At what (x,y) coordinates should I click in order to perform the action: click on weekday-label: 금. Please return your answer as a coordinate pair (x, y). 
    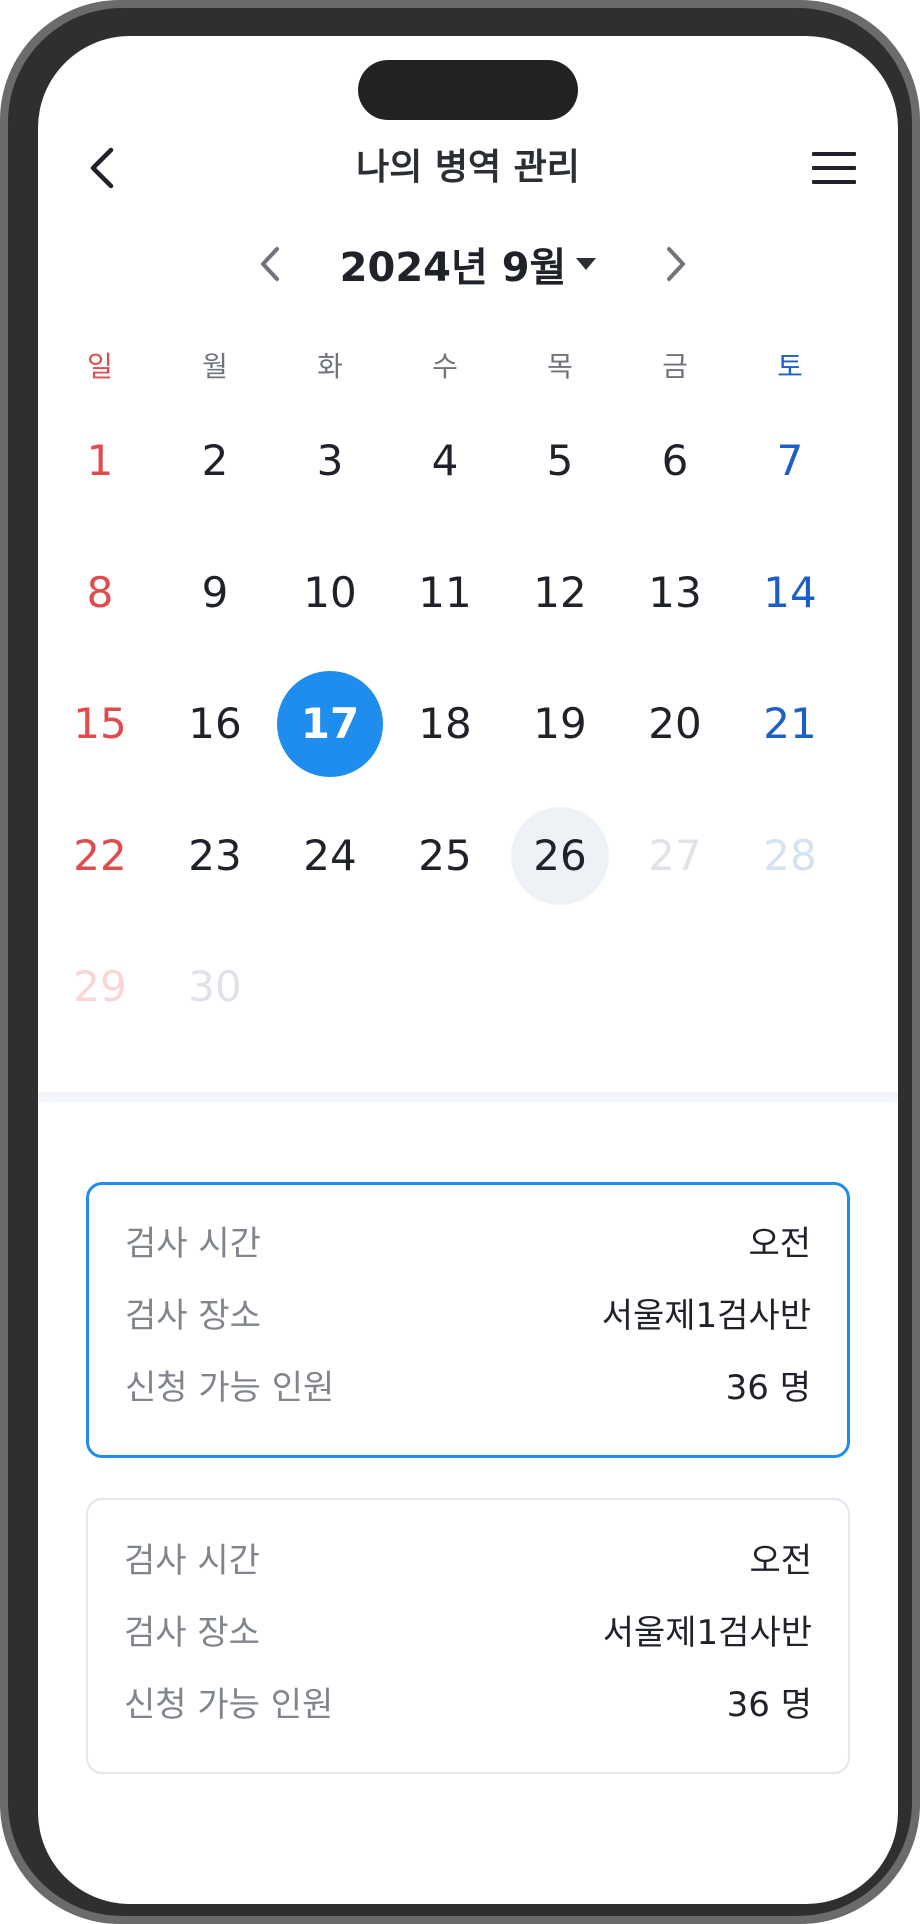
    Looking at the image, I should click on (675, 366).